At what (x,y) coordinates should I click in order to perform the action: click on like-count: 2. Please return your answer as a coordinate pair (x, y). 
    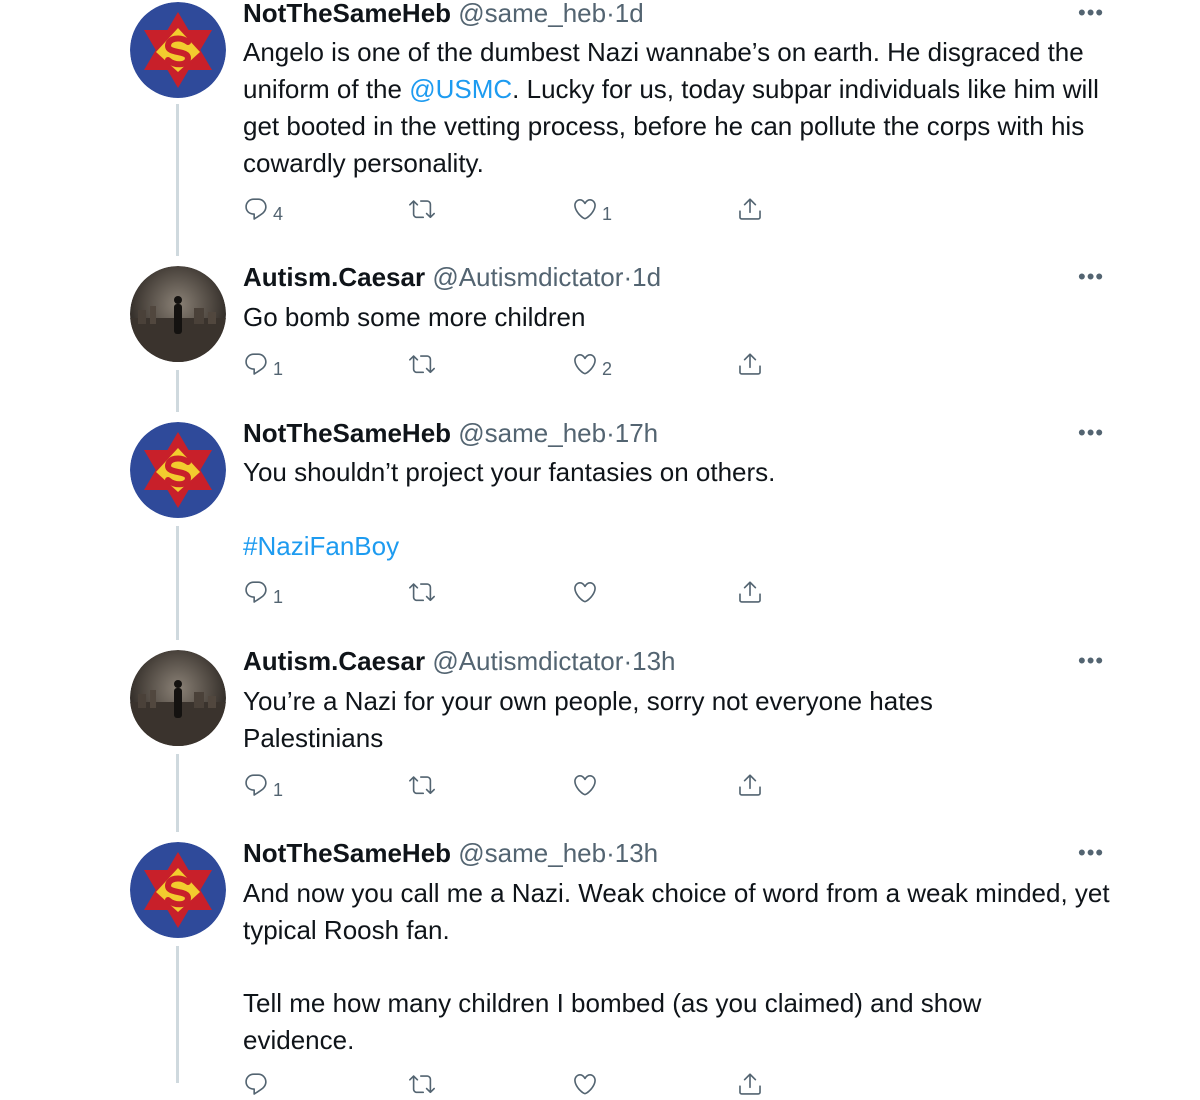
    Looking at the image, I should click on (607, 368).